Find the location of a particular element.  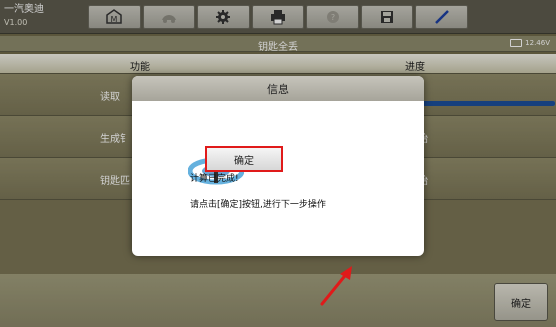

dialog-ok-button: 确定 is located at coordinates (244, 159).